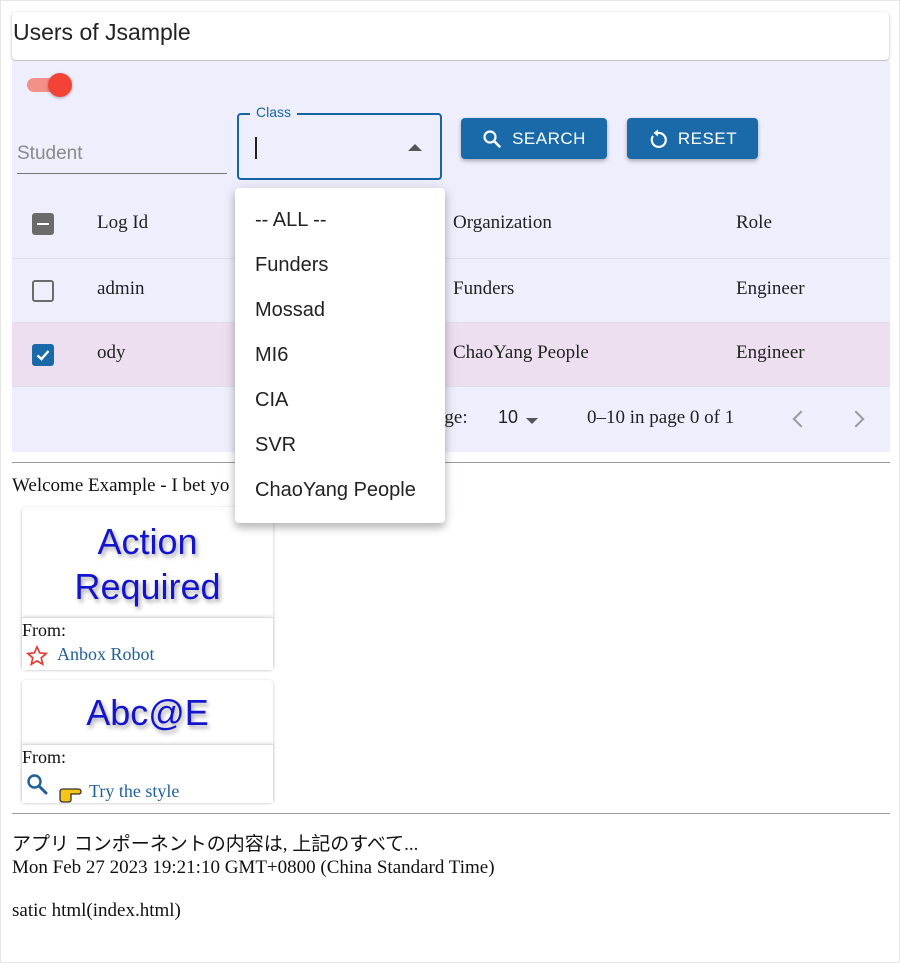 The image size is (900, 963). I want to click on next-page-icon, so click(856, 419).